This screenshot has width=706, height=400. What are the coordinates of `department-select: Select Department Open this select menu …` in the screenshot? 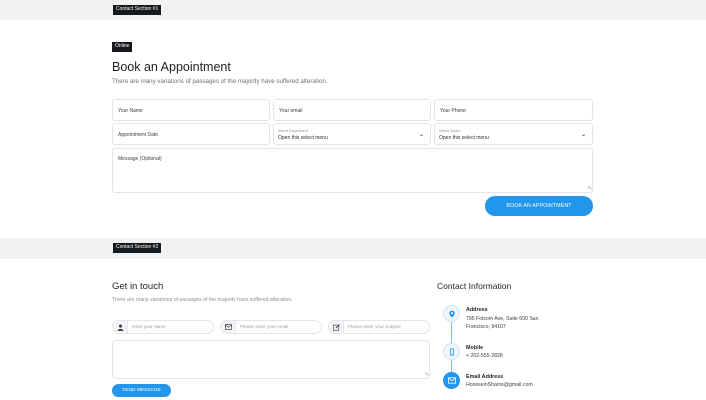 It's located at (352, 134).